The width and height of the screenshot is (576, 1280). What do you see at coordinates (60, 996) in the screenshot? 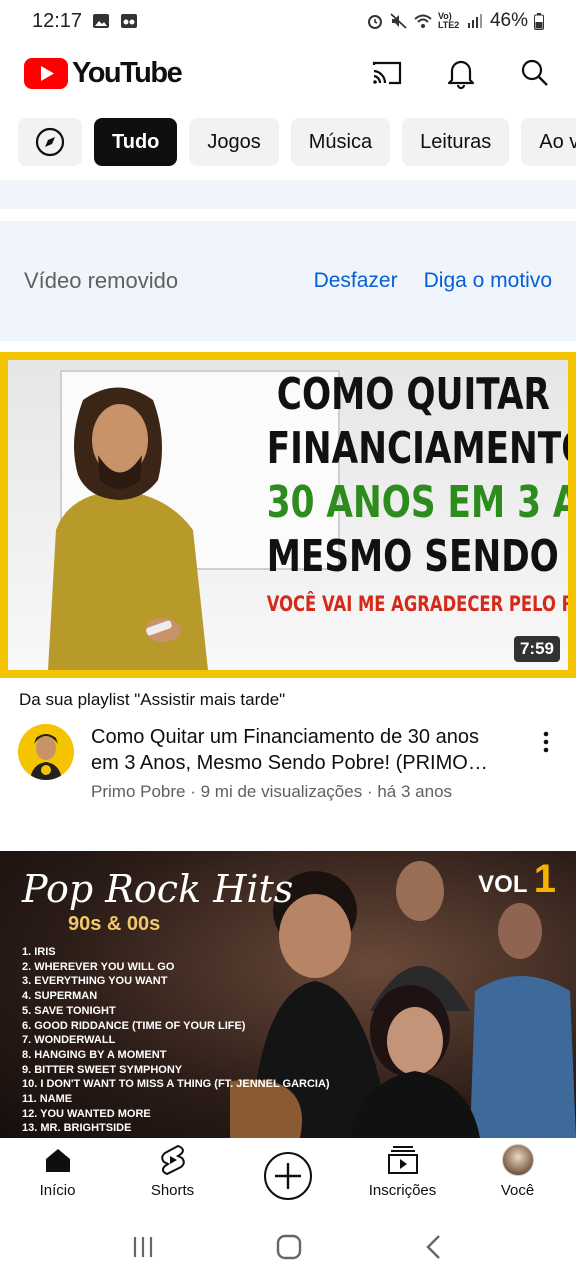
I see `track-item: 4. SUPERMAN` at bounding box center [60, 996].